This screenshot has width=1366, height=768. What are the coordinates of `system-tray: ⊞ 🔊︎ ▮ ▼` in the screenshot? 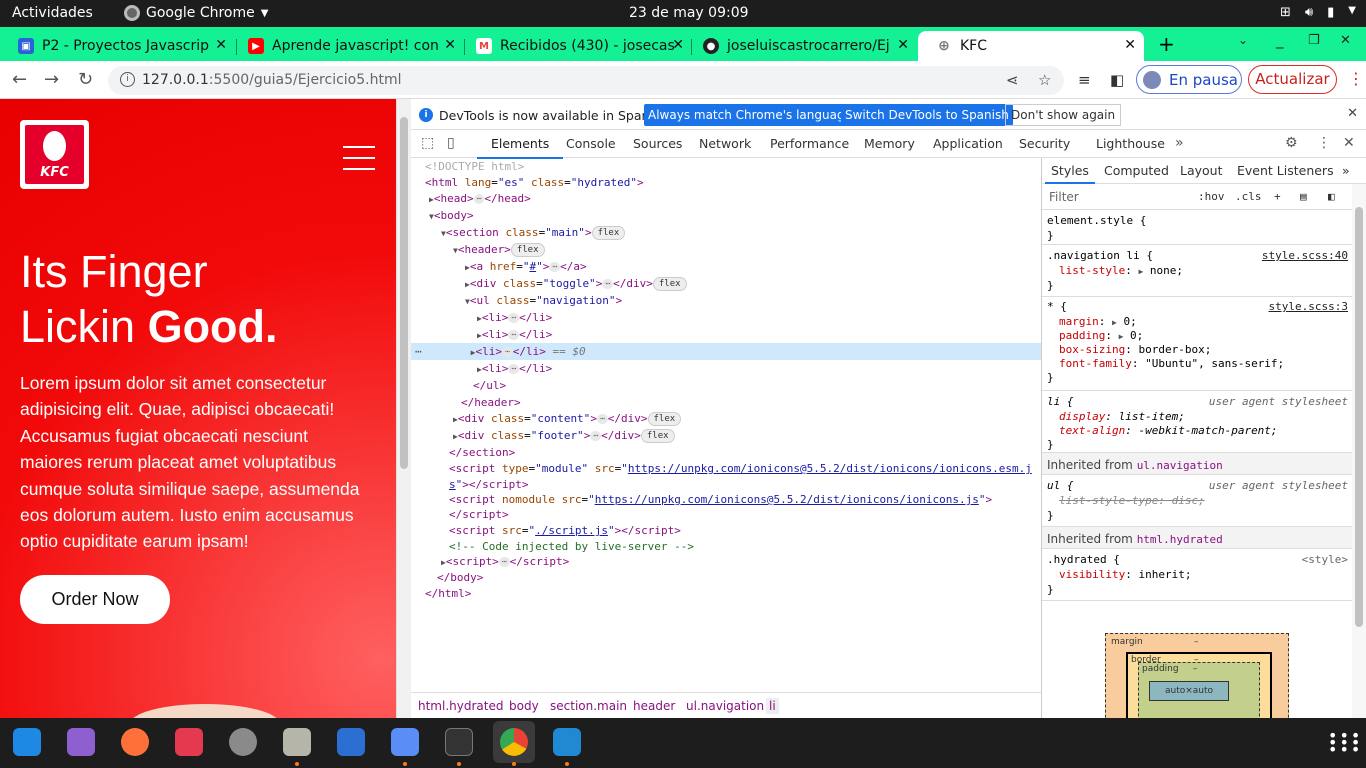 It's located at (1318, 12).